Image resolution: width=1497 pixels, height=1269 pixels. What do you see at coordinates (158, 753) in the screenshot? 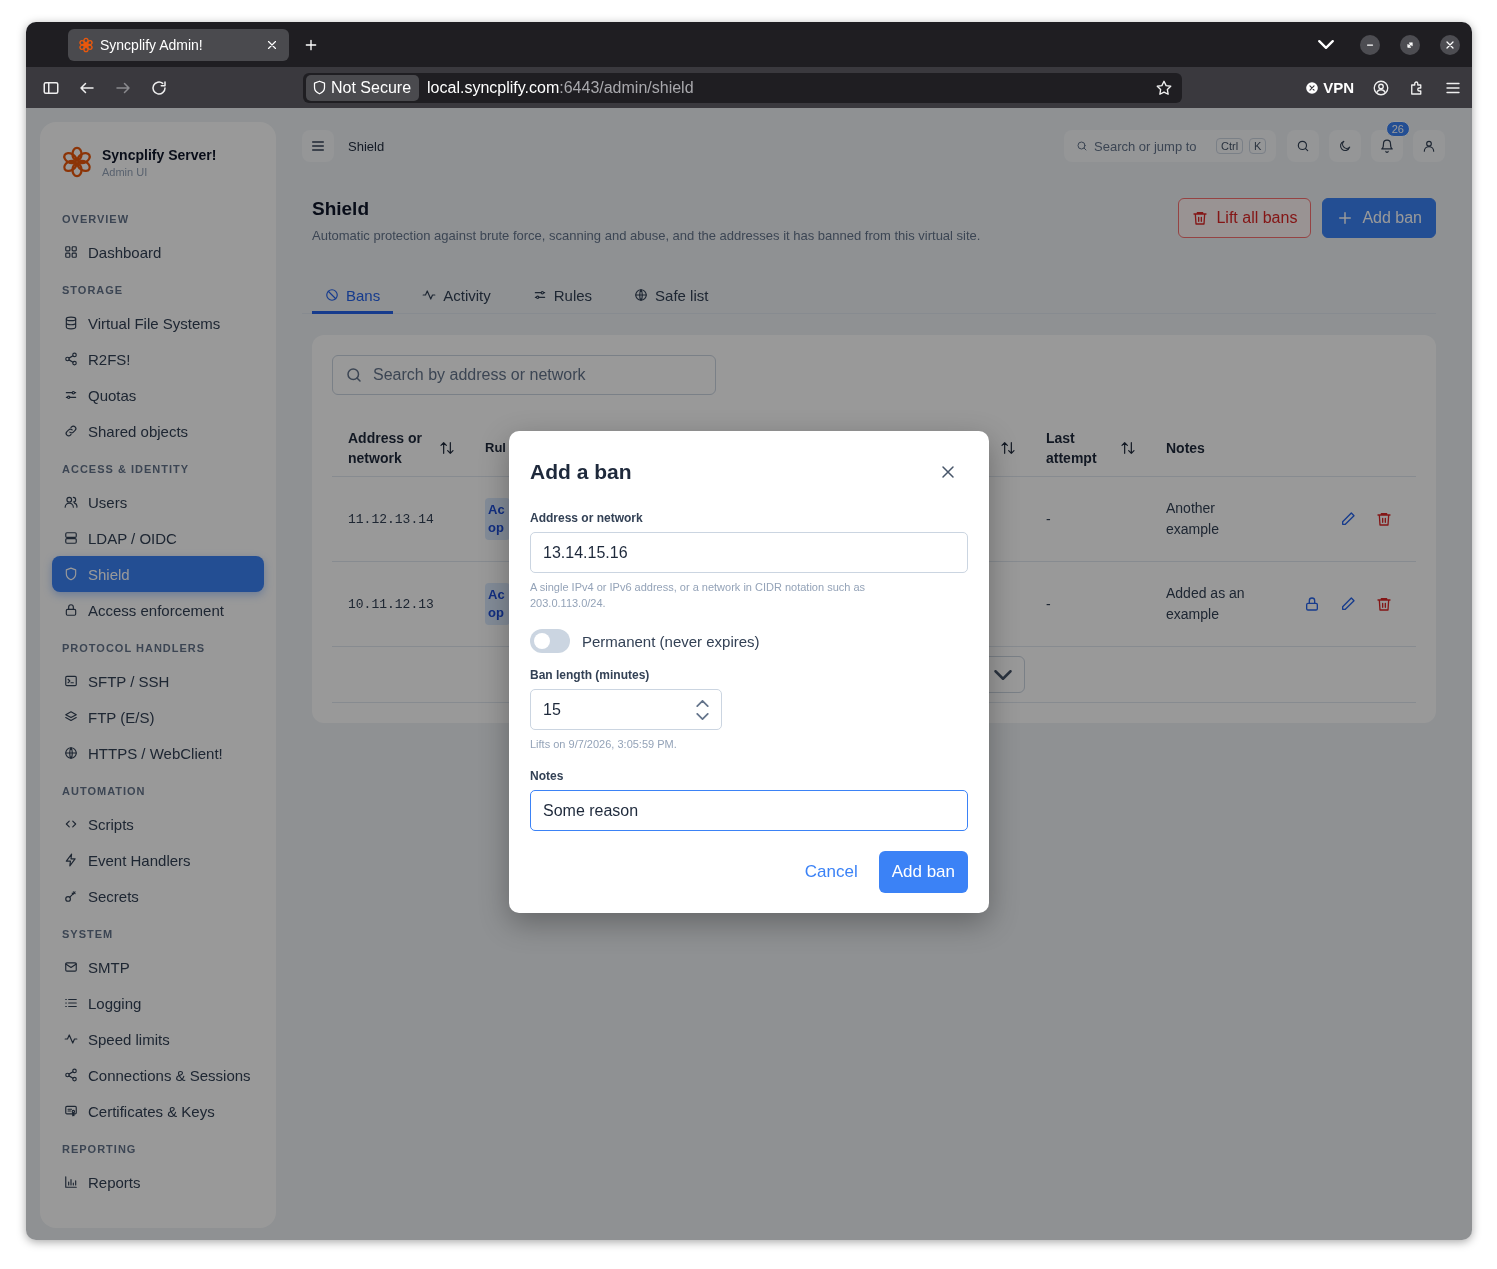
I see `sidebar-item: HTTPS / WebClient!` at bounding box center [158, 753].